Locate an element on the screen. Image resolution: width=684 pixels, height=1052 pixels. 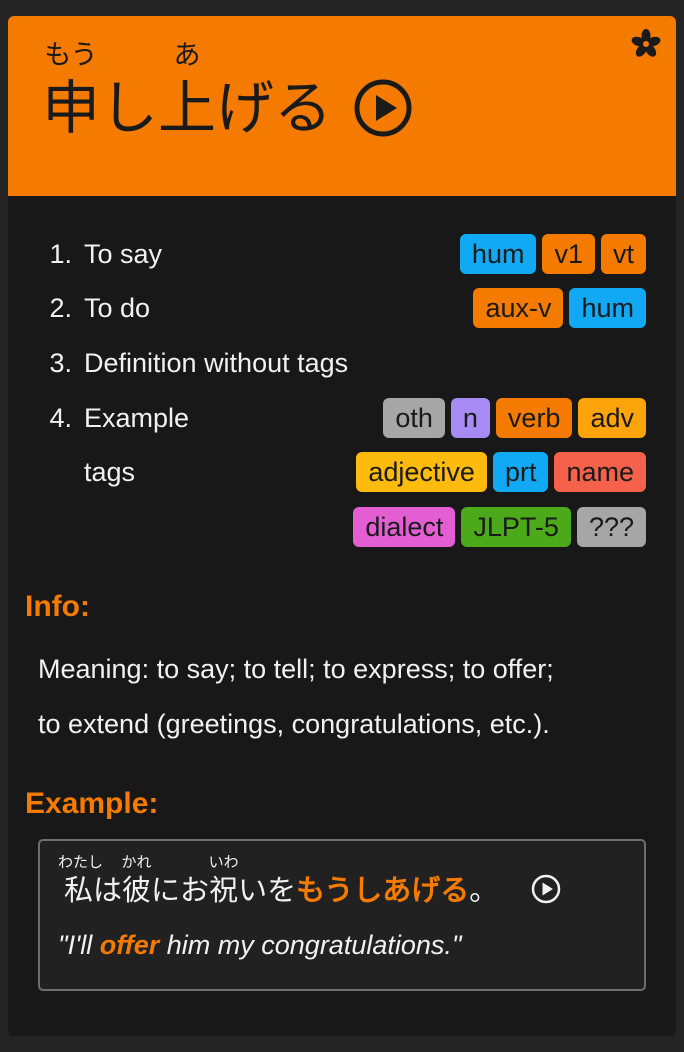
definition-text: tags is located at coordinates (110, 472).